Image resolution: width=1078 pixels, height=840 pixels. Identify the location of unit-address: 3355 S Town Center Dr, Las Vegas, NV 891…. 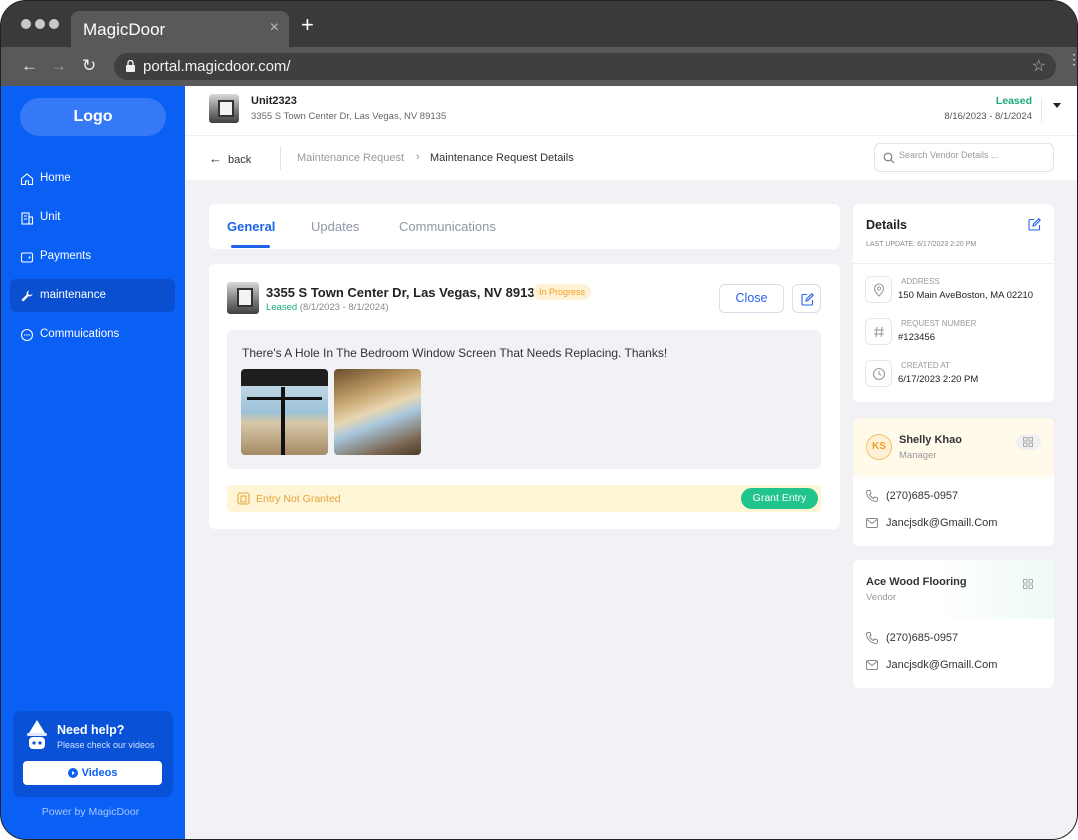
(349, 116).